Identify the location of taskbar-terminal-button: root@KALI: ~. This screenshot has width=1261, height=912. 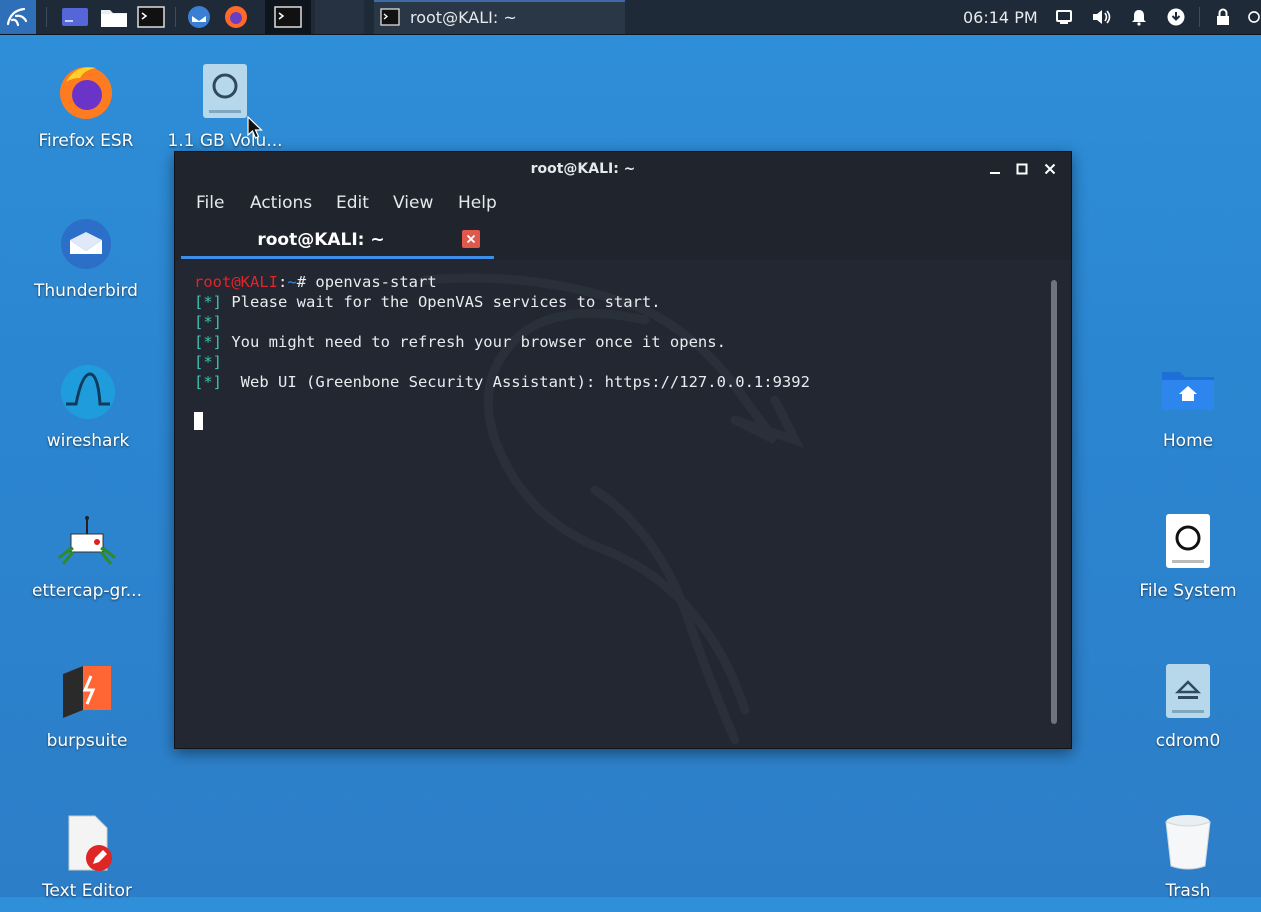
(499, 17).